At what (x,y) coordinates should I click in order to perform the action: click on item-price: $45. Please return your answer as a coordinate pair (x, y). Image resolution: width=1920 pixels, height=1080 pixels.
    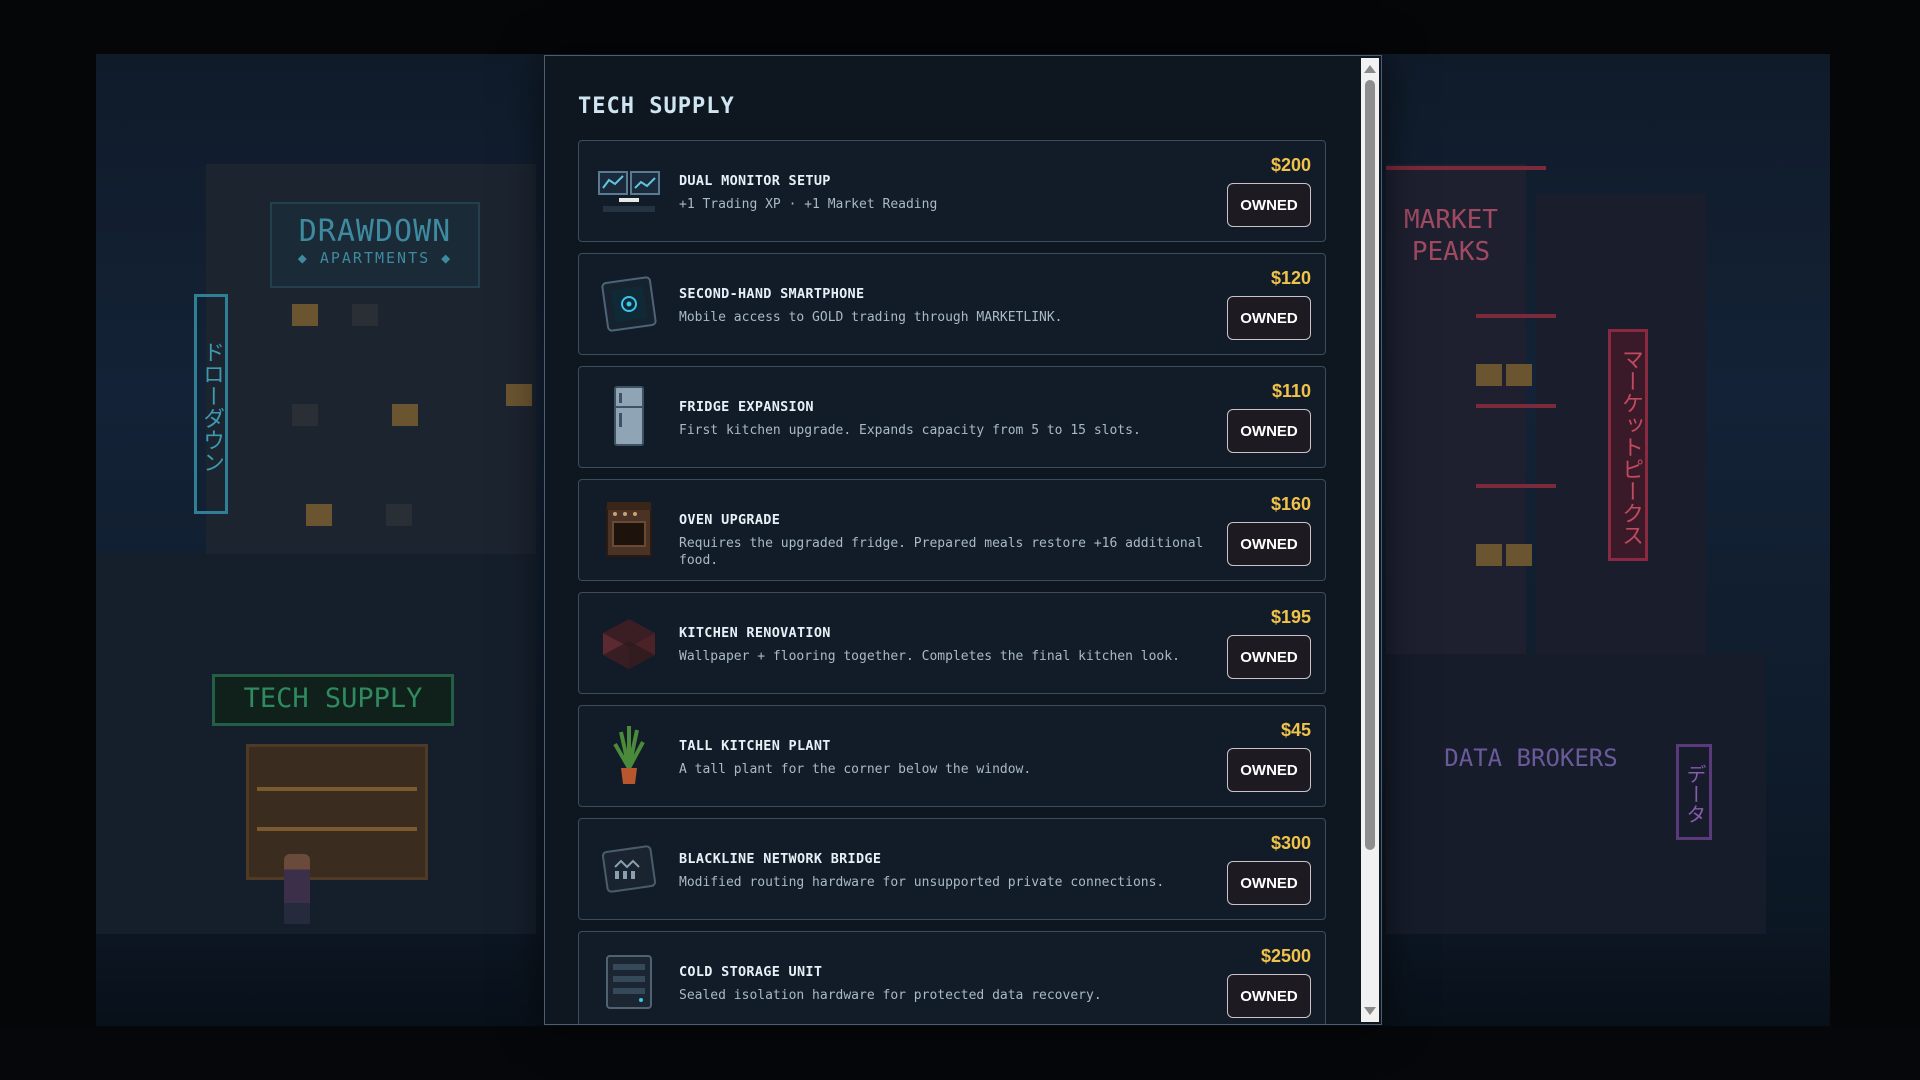
    Looking at the image, I should click on (1295, 730).